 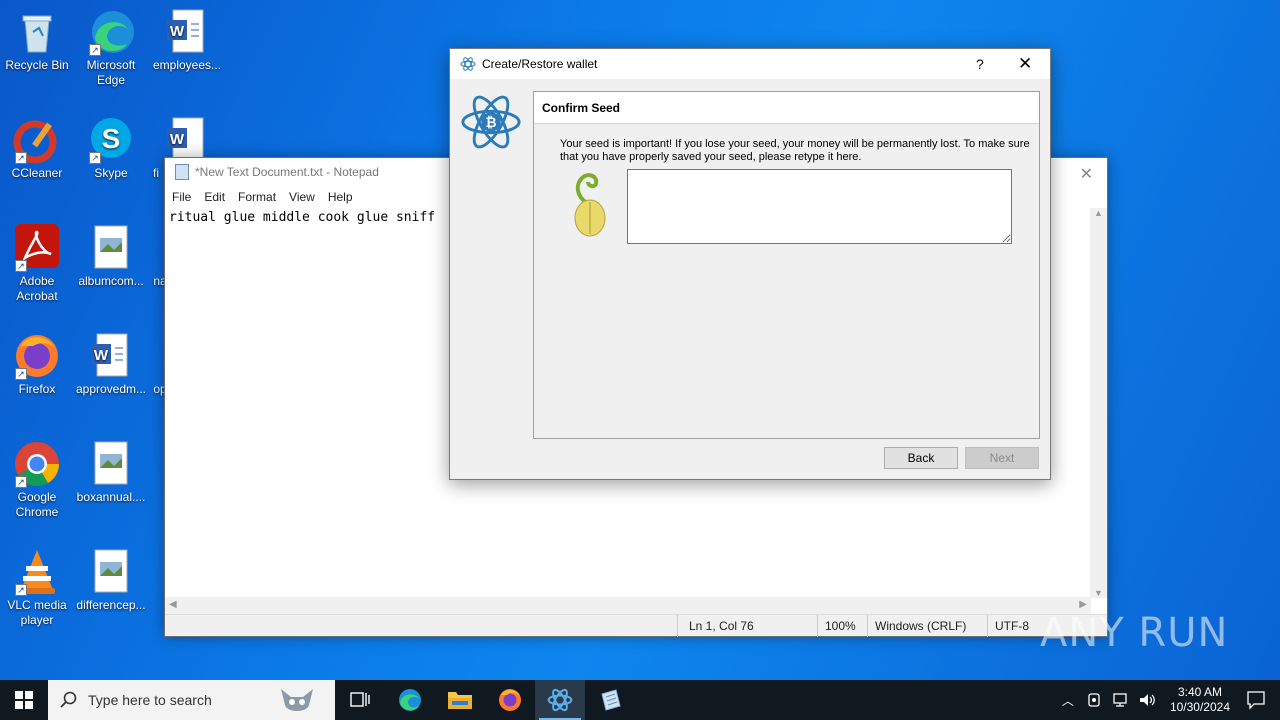 I want to click on desktop-icon-google-chrome: ↗ Google Chrome, so click(x=37, y=480).